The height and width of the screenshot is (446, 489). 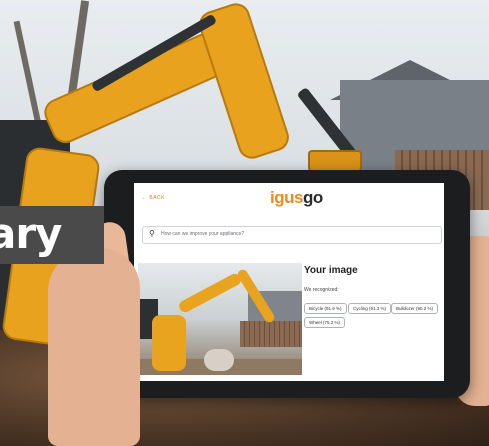 I want to click on result-heading: Your image, so click(x=331, y=270).